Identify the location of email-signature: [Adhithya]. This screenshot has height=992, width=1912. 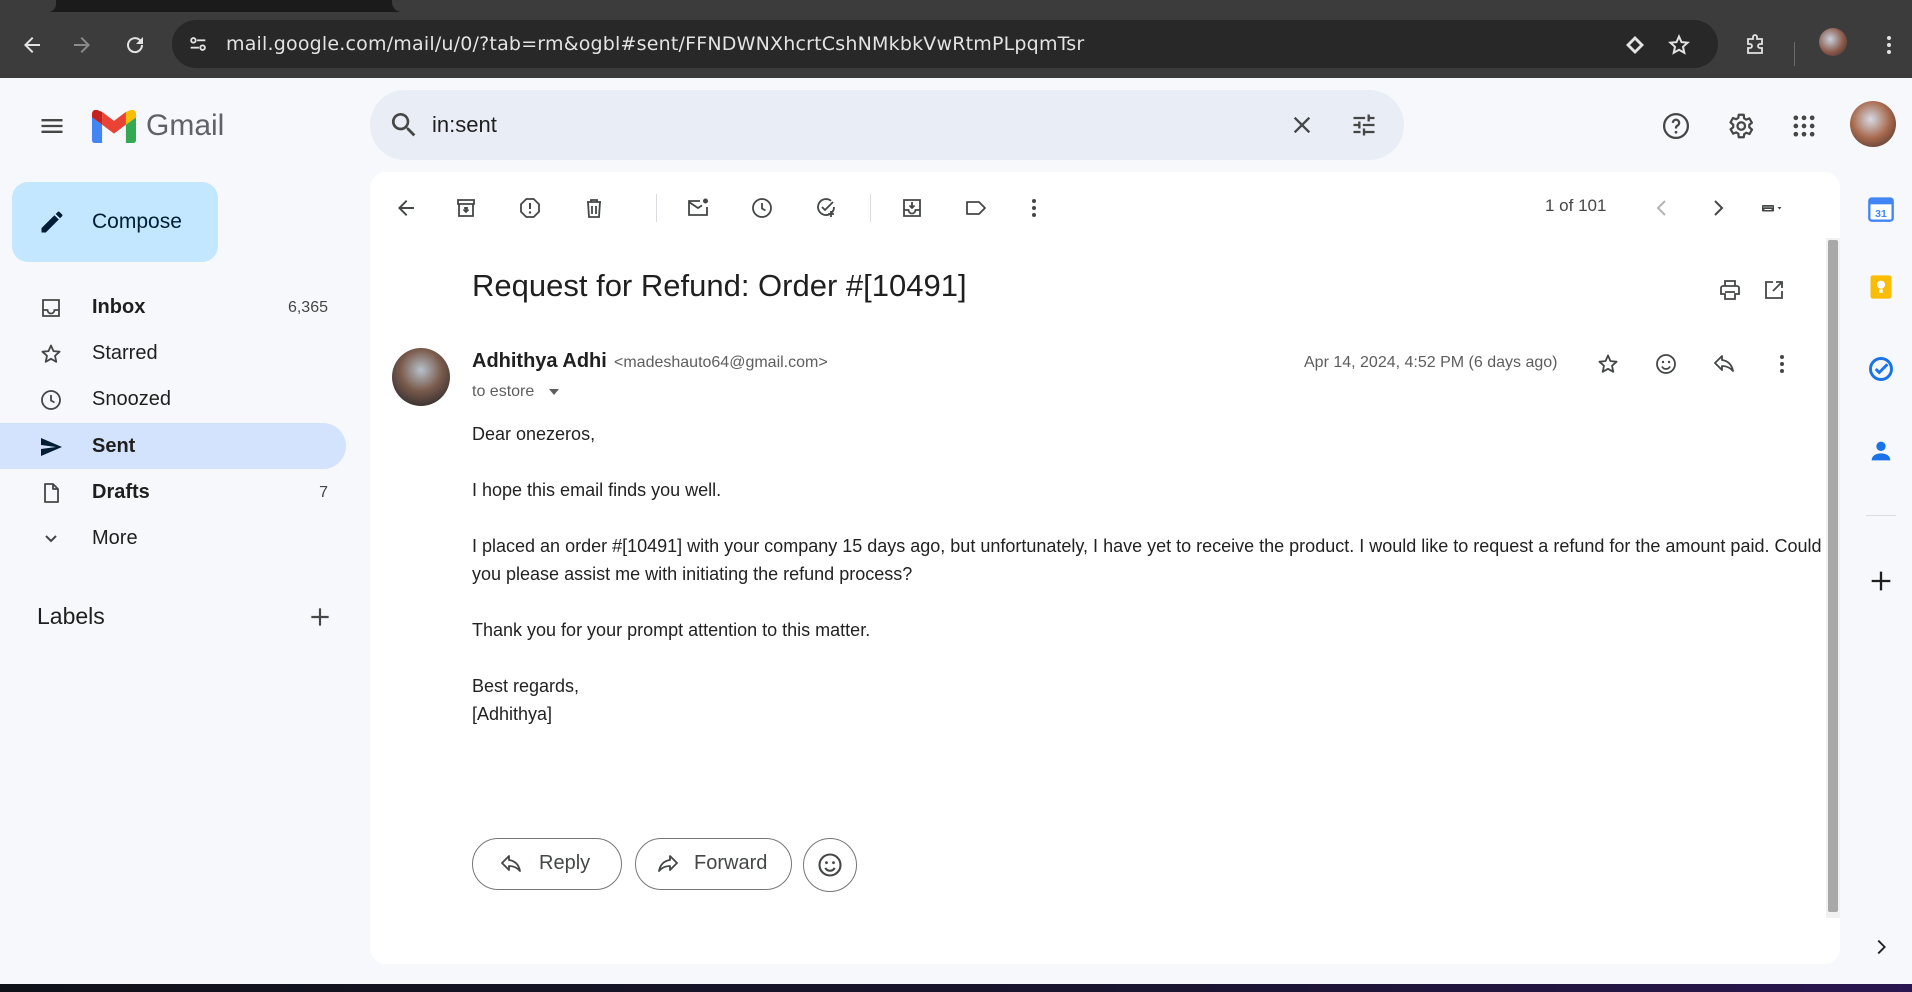
(512, 714).